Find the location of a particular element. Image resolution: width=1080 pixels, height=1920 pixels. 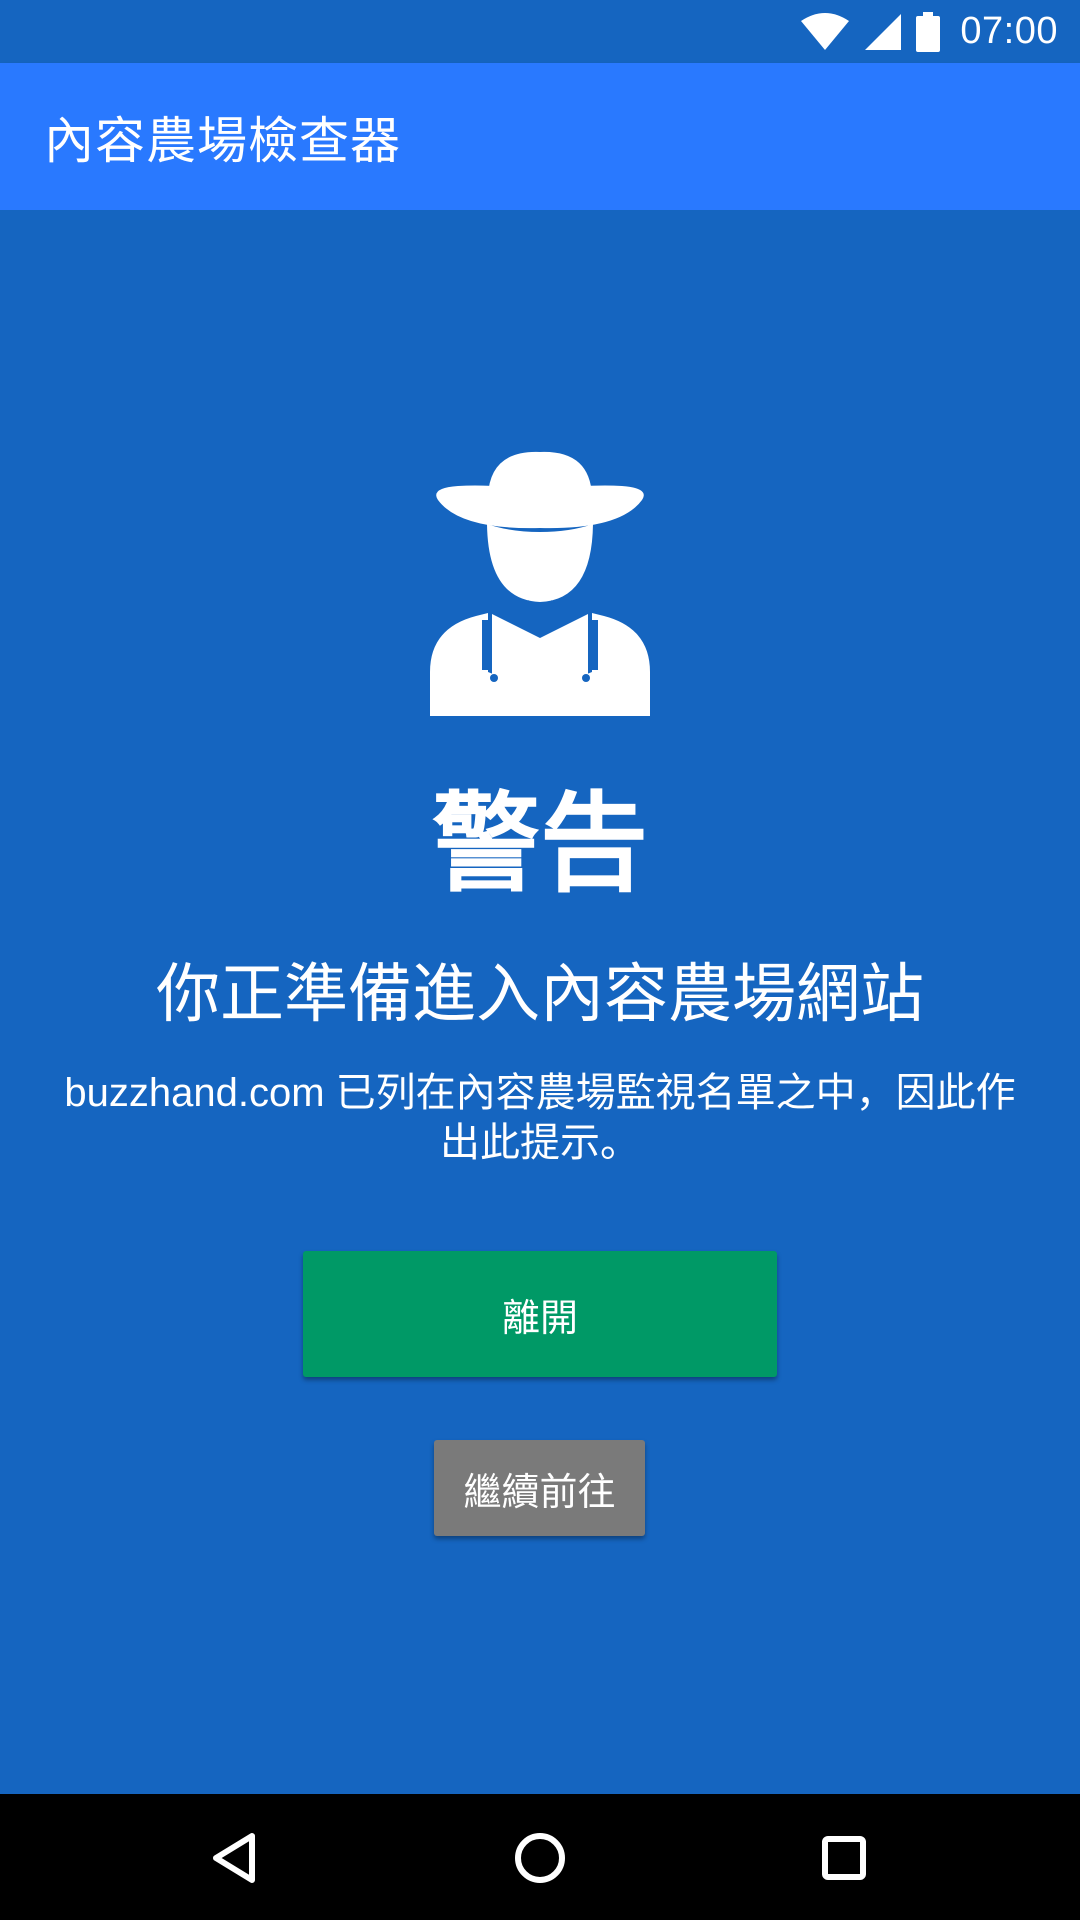

app-bar: 內容農場檢查器 is located at coordinates (540, 136).